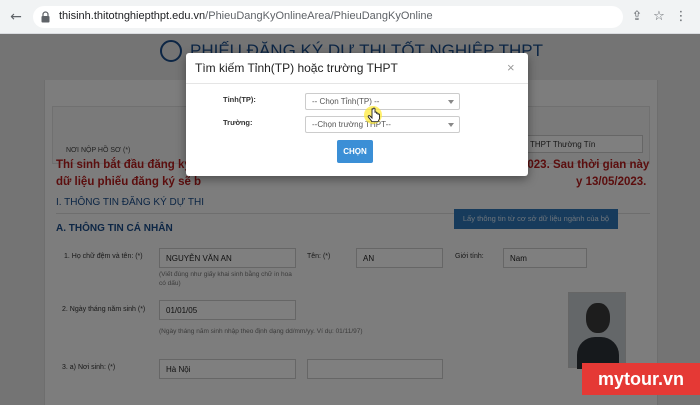 This screenshot has height=405, width=700. I want to click on hand-cursor-icon, so click(373, 115).